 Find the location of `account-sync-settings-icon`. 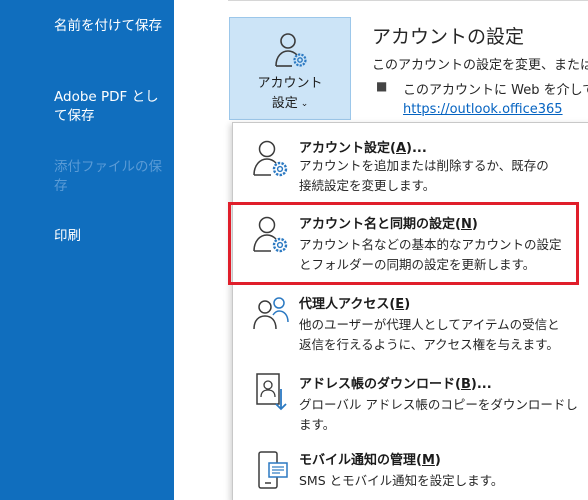

account-sync-settings-icon is located at coordinates (271, 235).